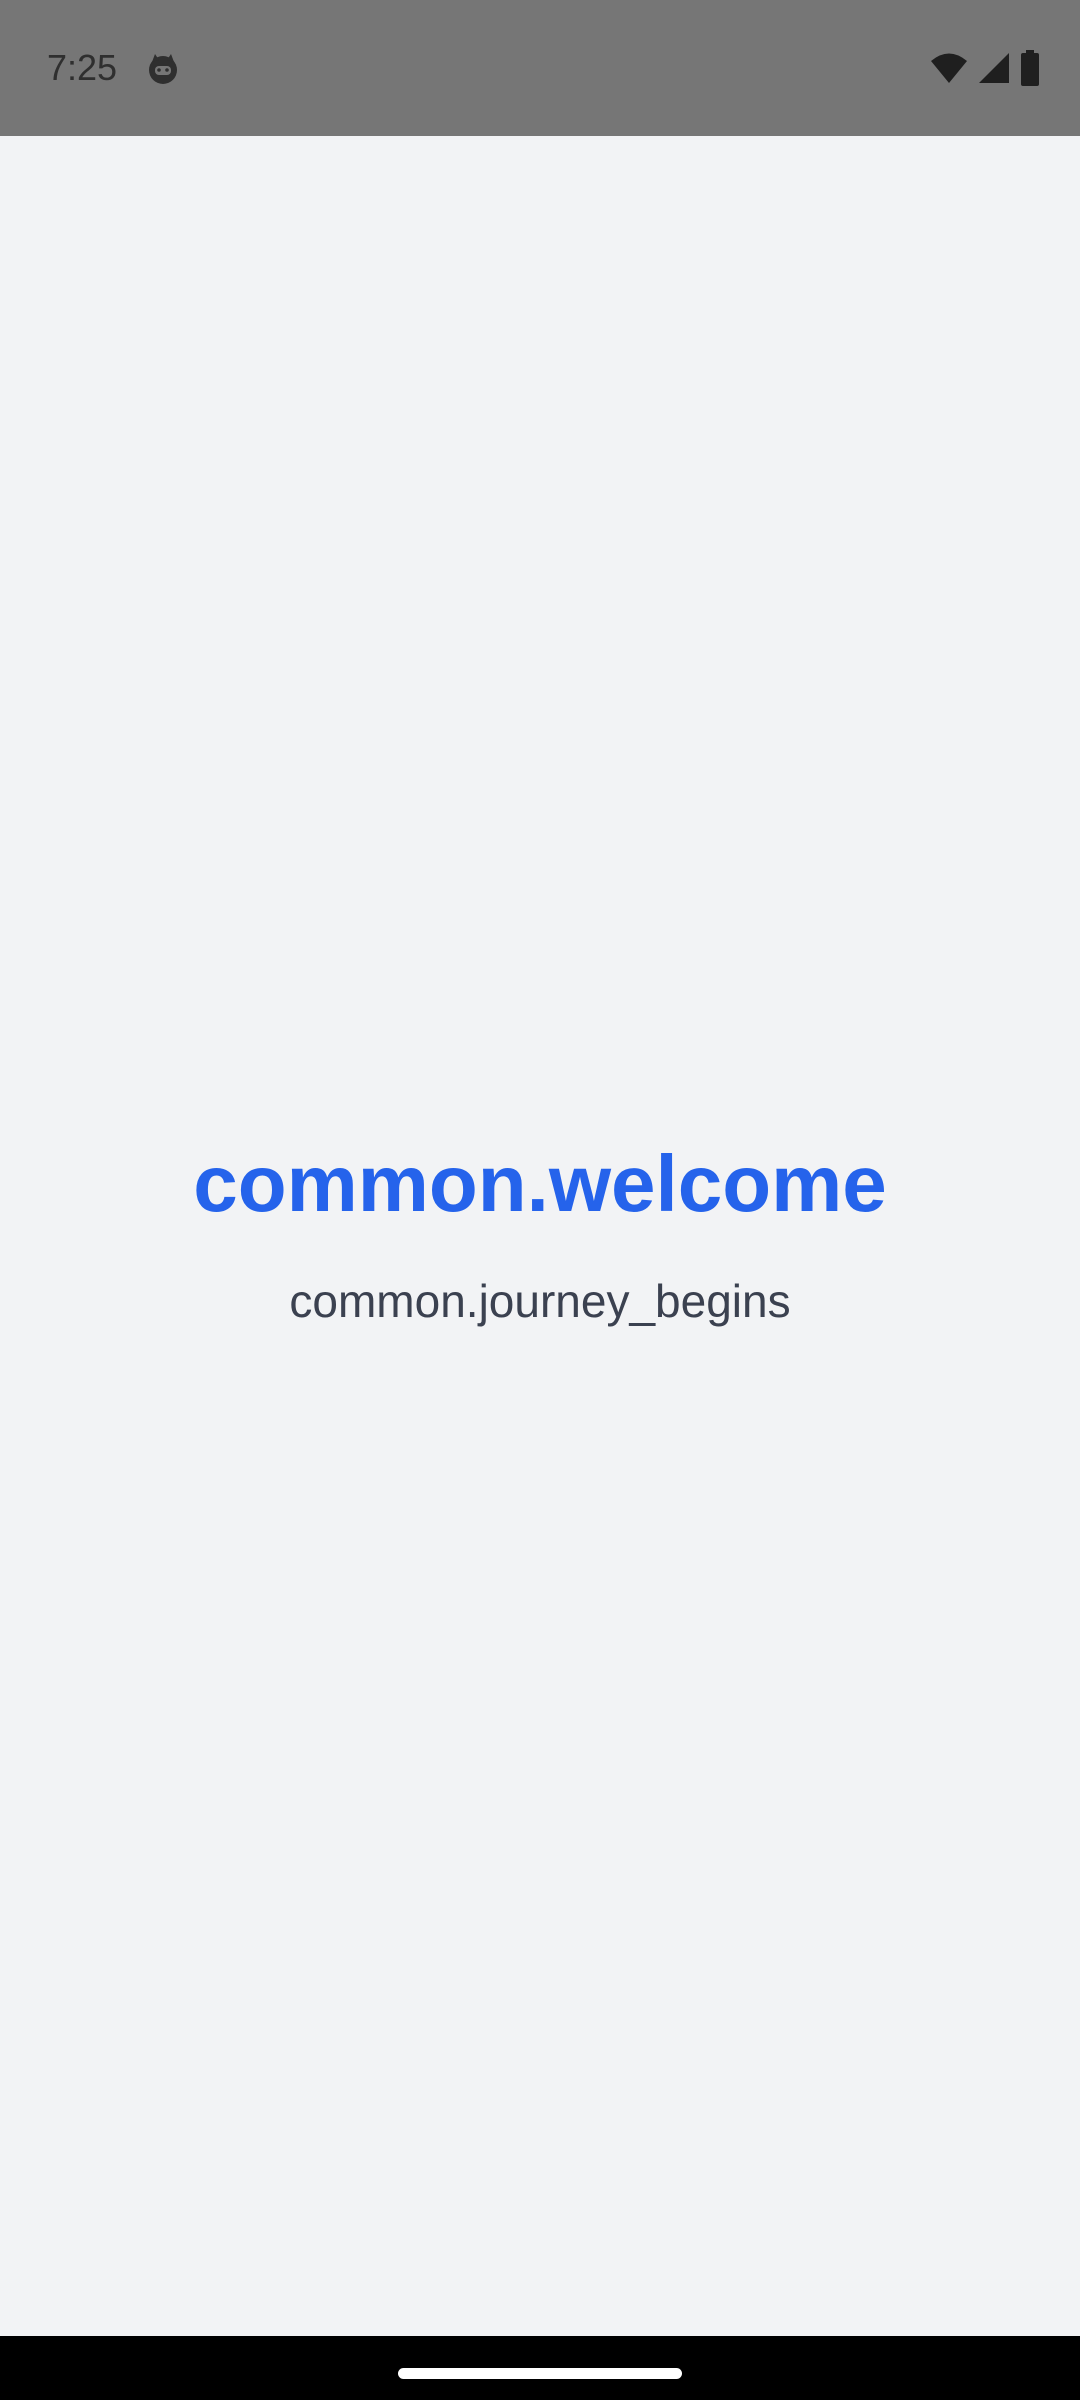 The width and height of the screenshot is (1080, 2400). I want to click on welcome-subtitle: common.journey_begins, so click(540, 1301).